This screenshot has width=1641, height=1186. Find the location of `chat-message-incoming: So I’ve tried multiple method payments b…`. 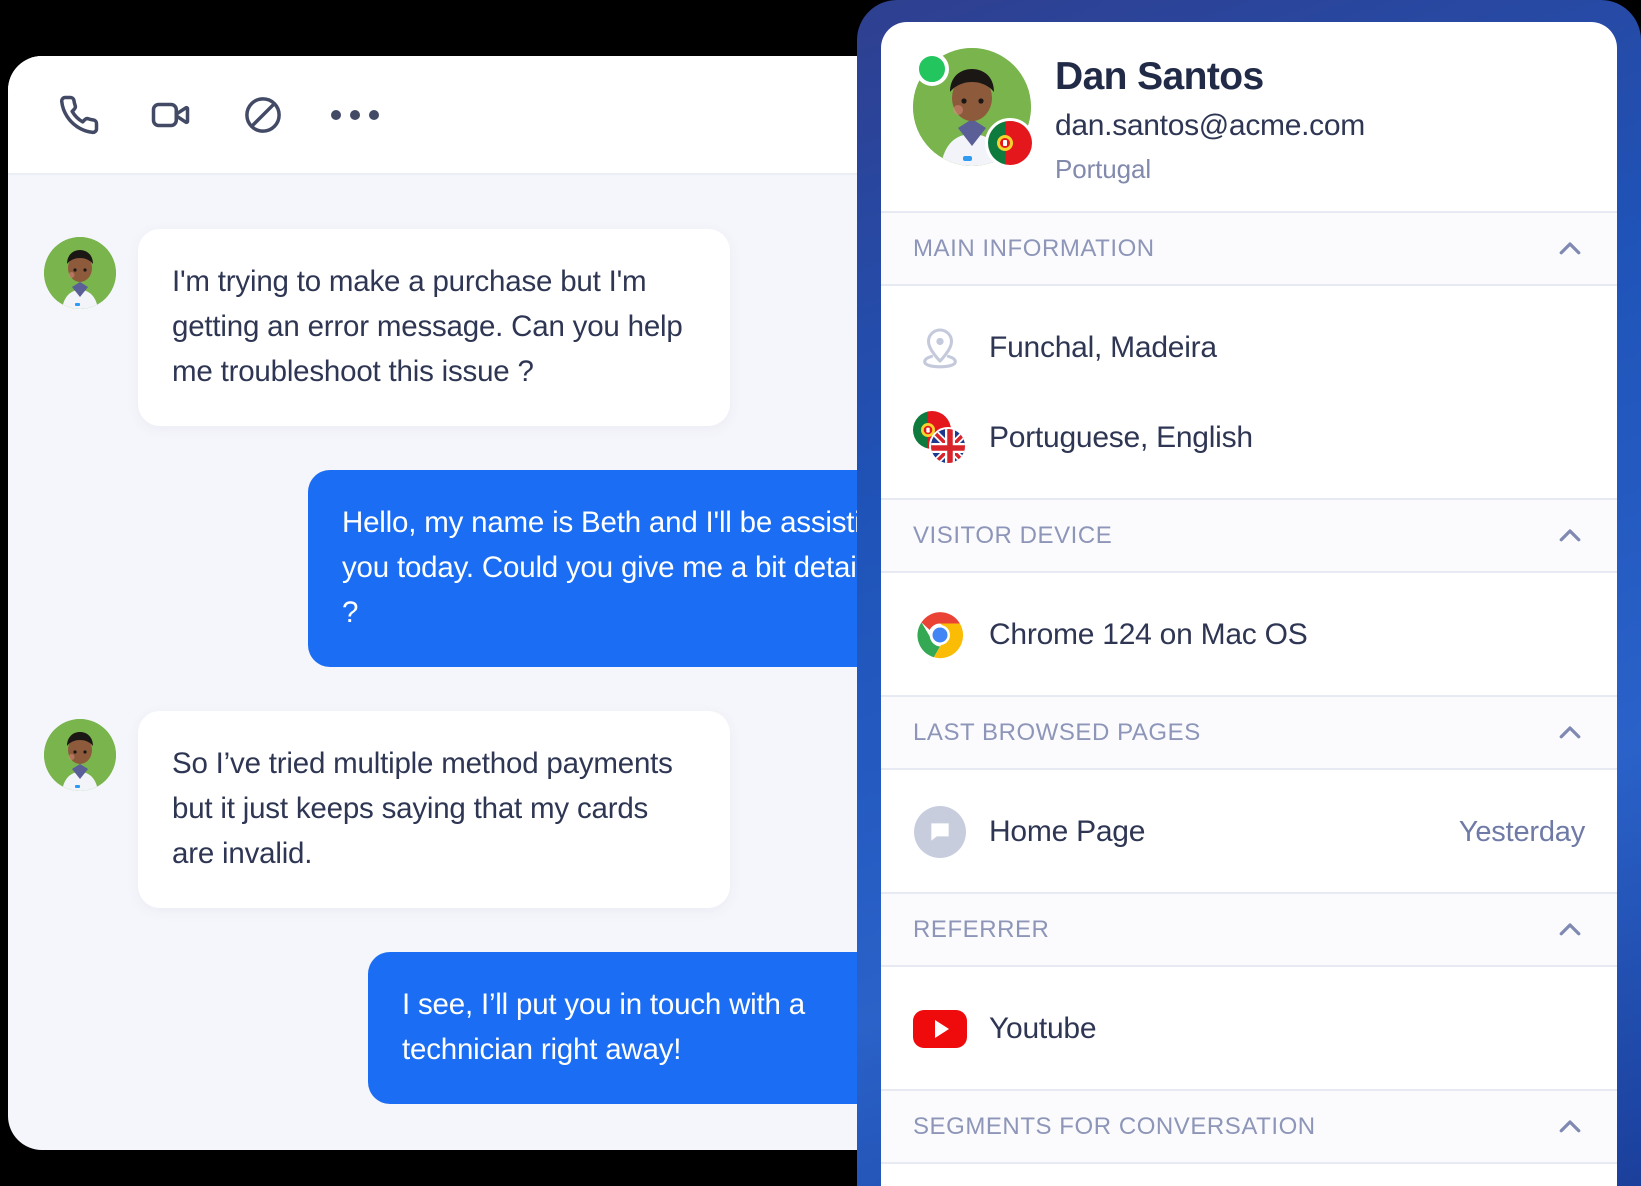

chat-message-incoming: So I’ve tried multiple method payments b… is located at coordinates (486, 809).